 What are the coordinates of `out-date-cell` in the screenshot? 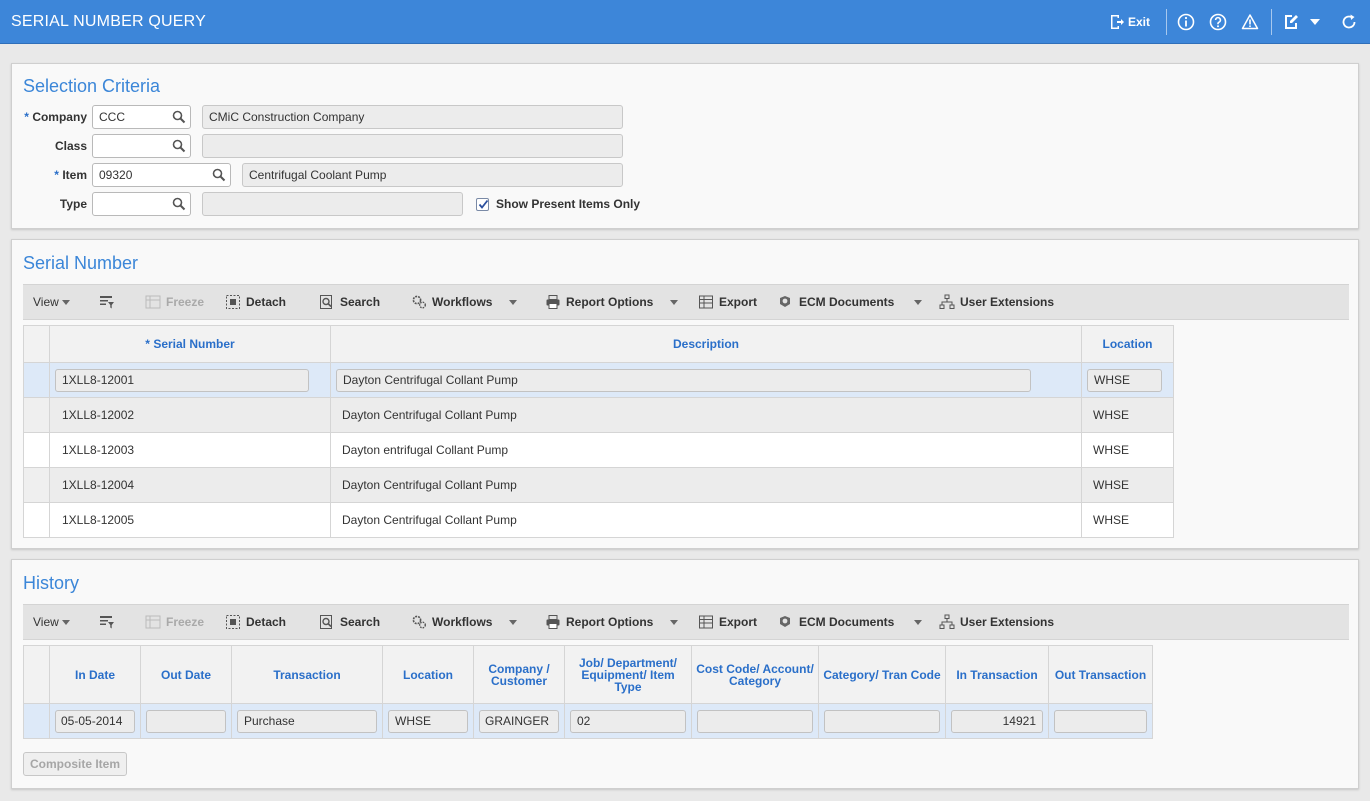 It's located at (186, 721).